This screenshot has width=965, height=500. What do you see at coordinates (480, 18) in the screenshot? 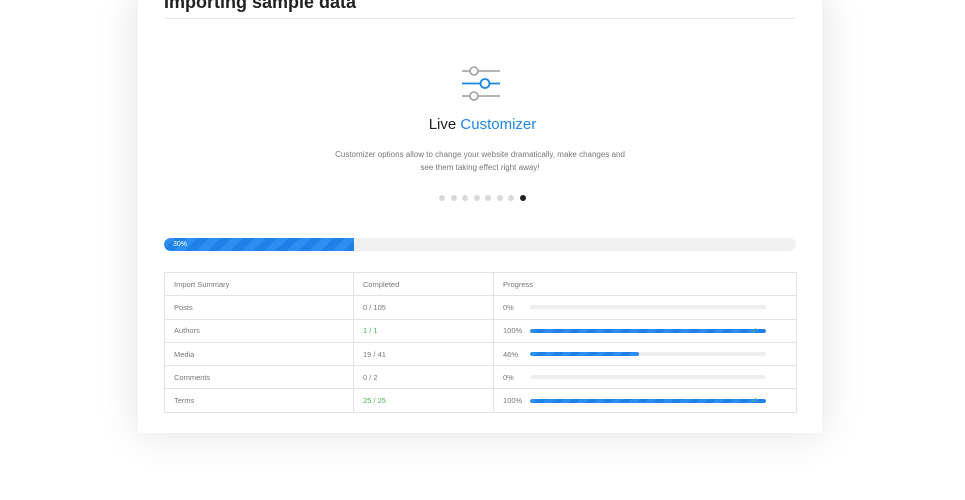
I see `title-divider` at bounding box center [480, 18].